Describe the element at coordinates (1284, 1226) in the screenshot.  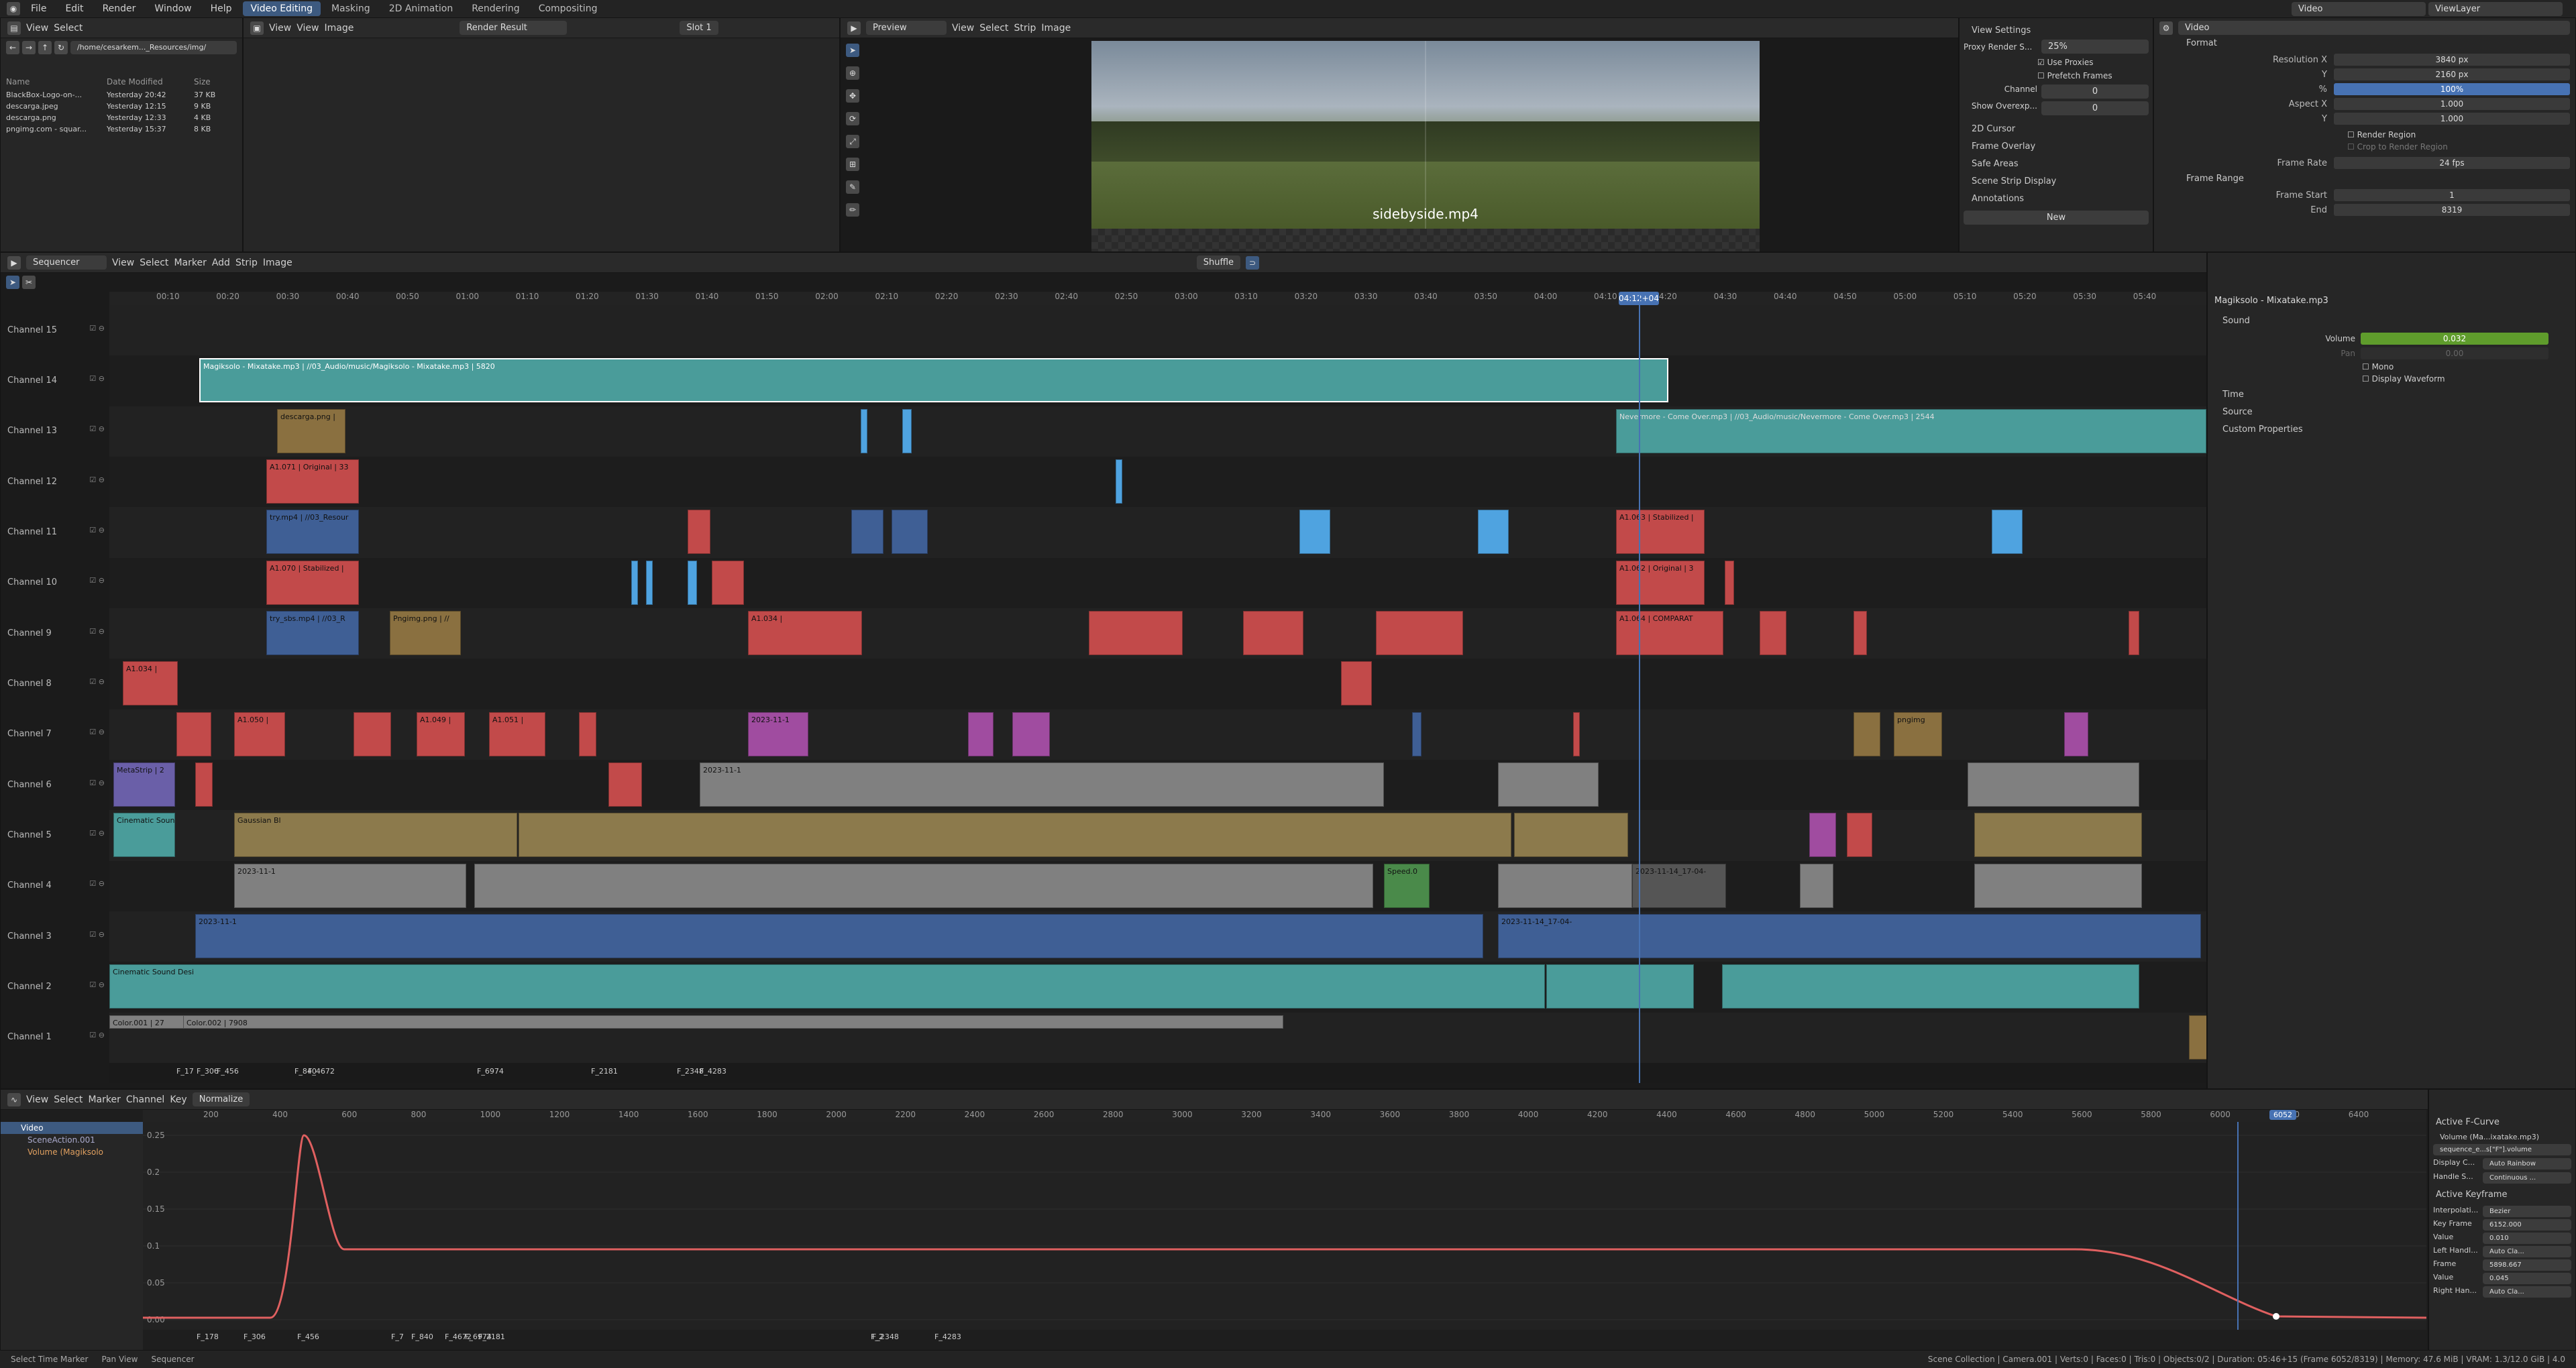
I see `fcurve-canvas: 0.25 0.2 0.15 0.1 0.05 0.00` at that location.